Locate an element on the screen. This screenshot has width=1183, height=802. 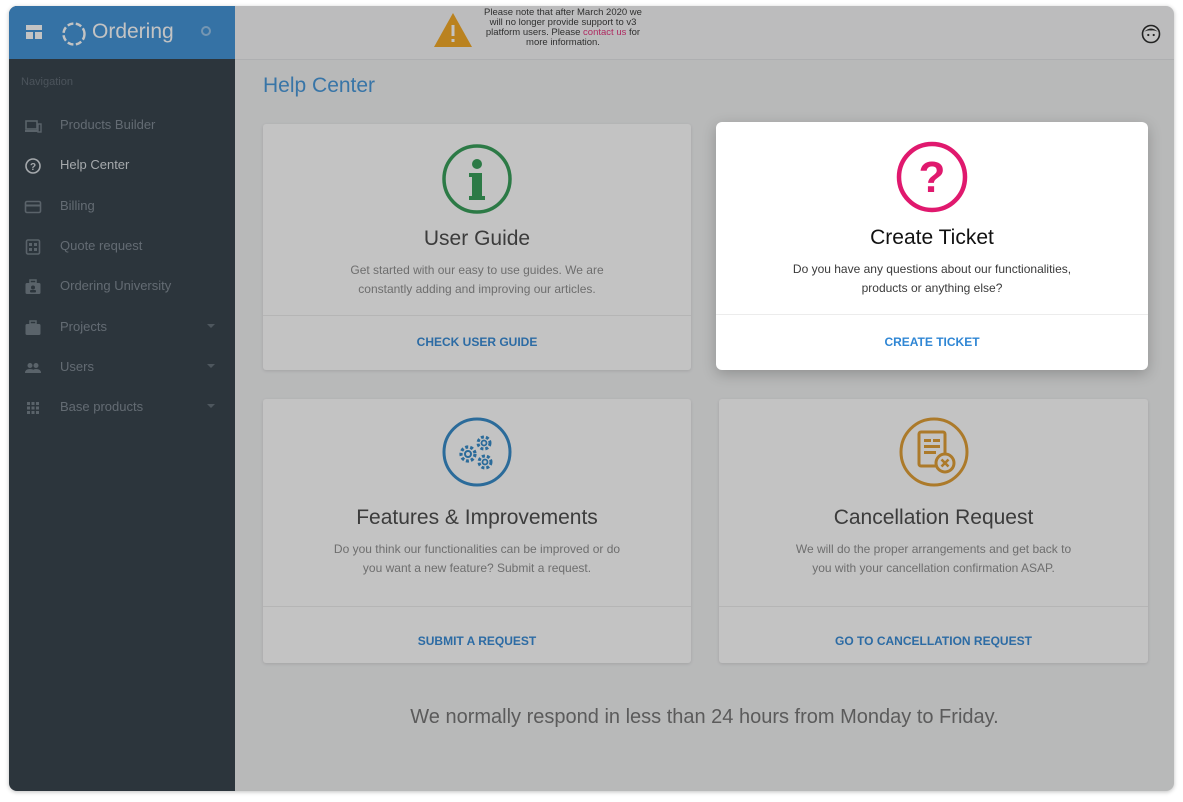
sidebar-item-products-builder: Products Builder is located at coordinates (122, 126).